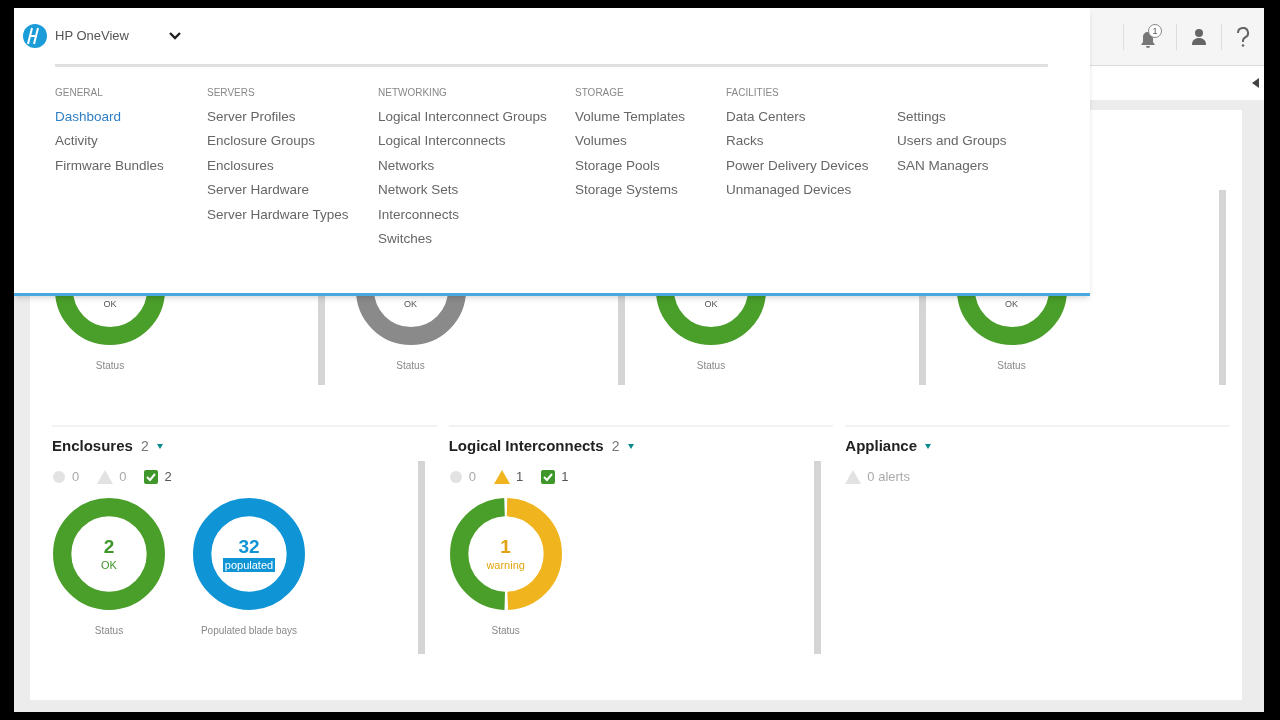 This screenshot has height=720, width=1280. I want to click on menu-link: Dashboard, so click(88, 117).